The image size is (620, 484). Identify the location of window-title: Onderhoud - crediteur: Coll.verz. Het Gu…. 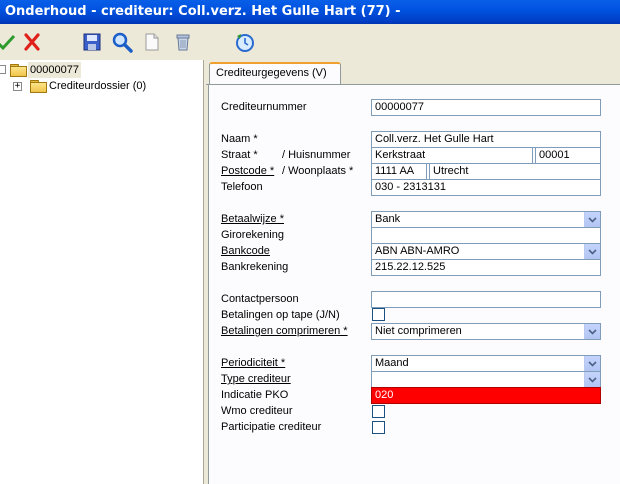
(310, 12).